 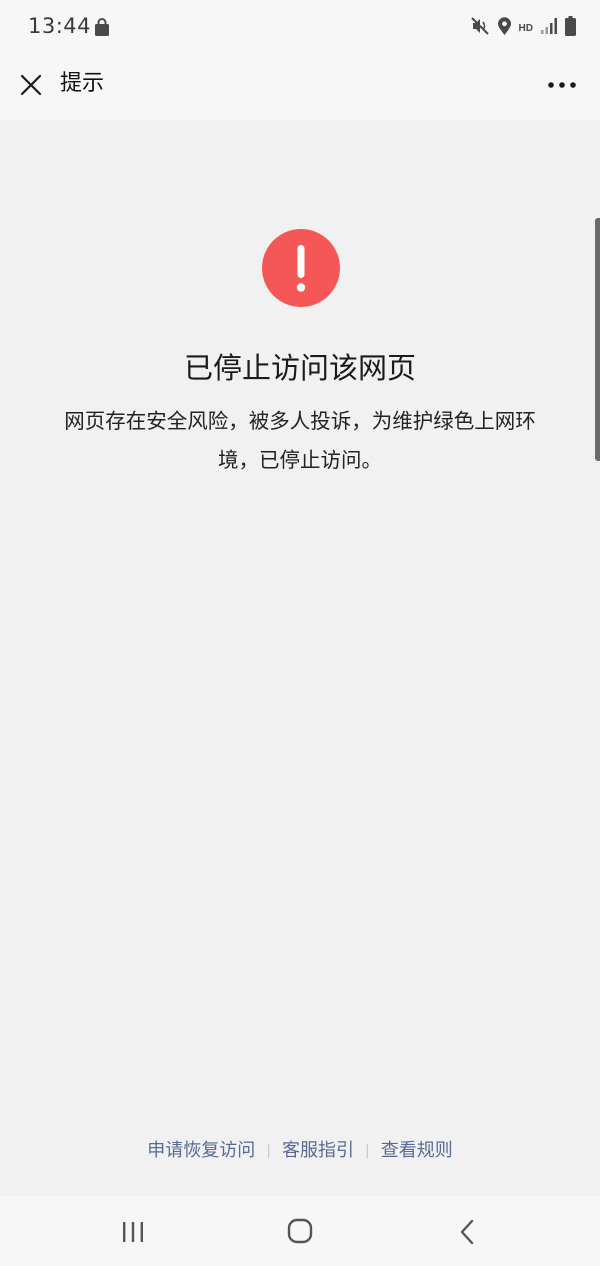 I want to click on recents-icon, so click(x=133, y=1232).